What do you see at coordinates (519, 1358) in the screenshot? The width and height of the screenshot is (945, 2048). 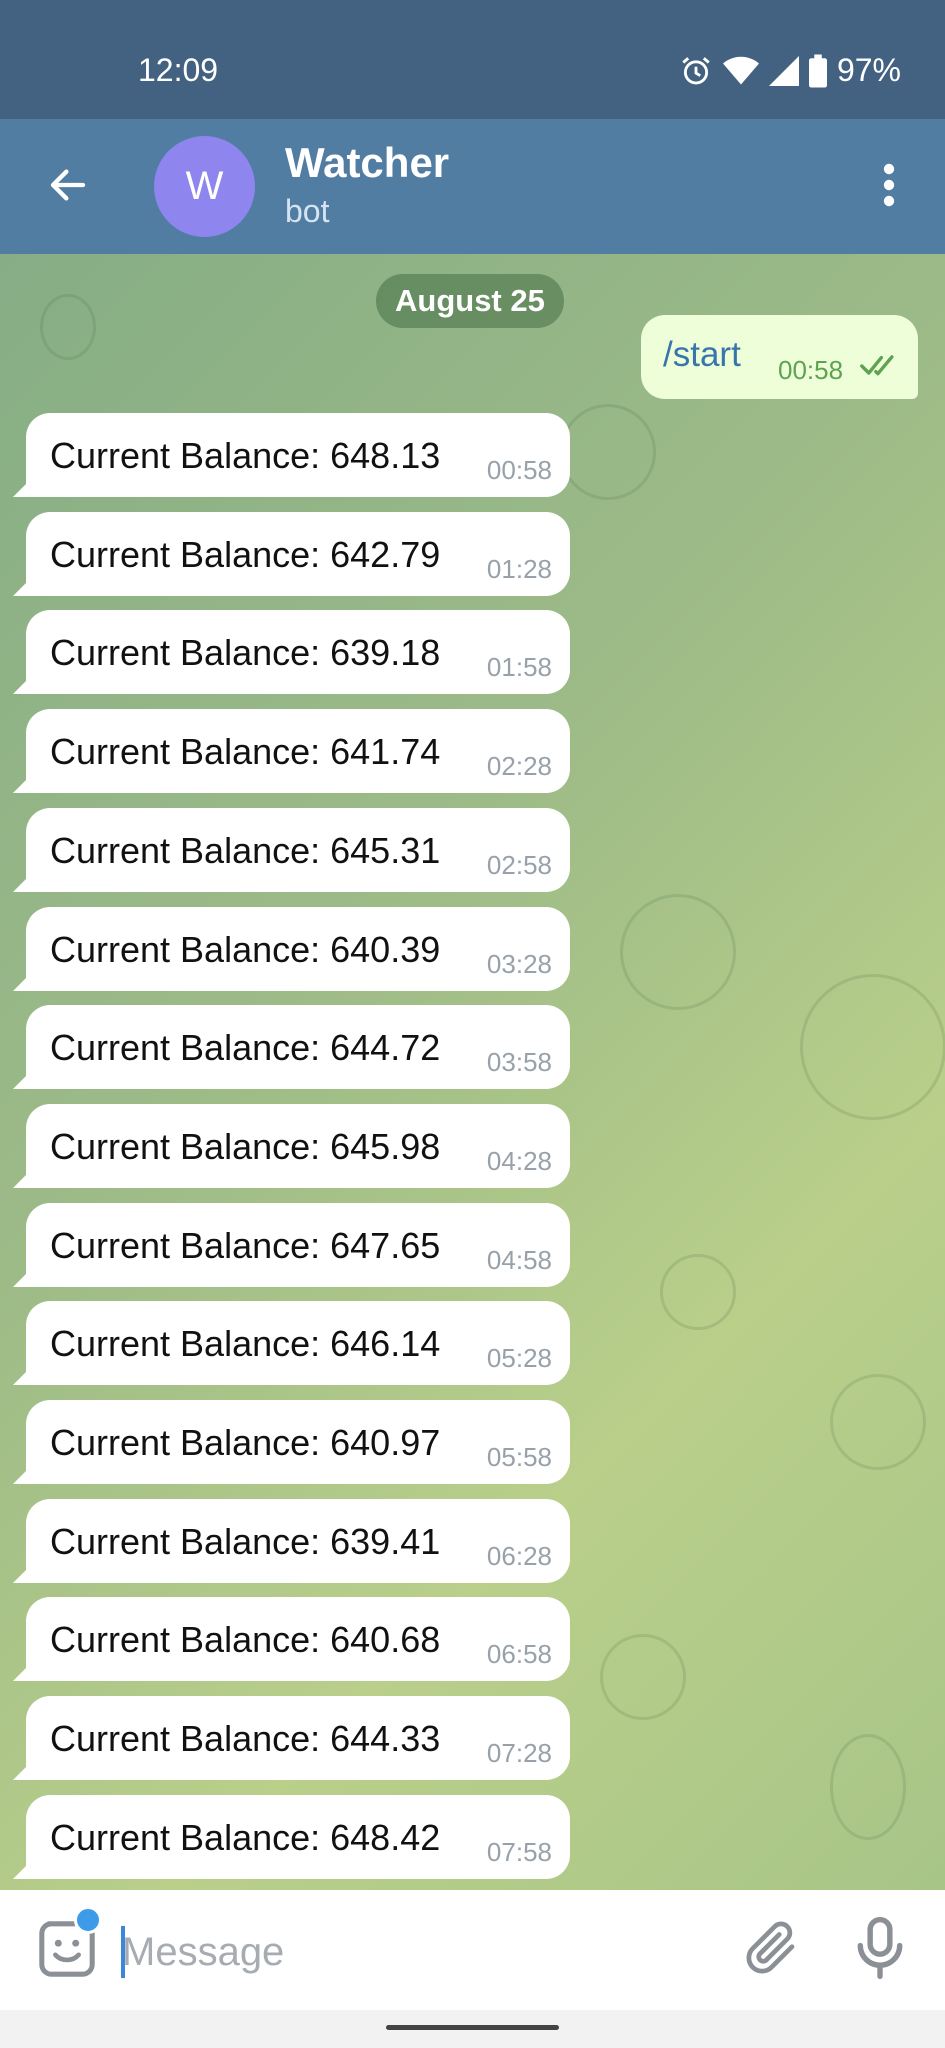 I see `message-time: 05:28` at bounding box center [519, 1358].